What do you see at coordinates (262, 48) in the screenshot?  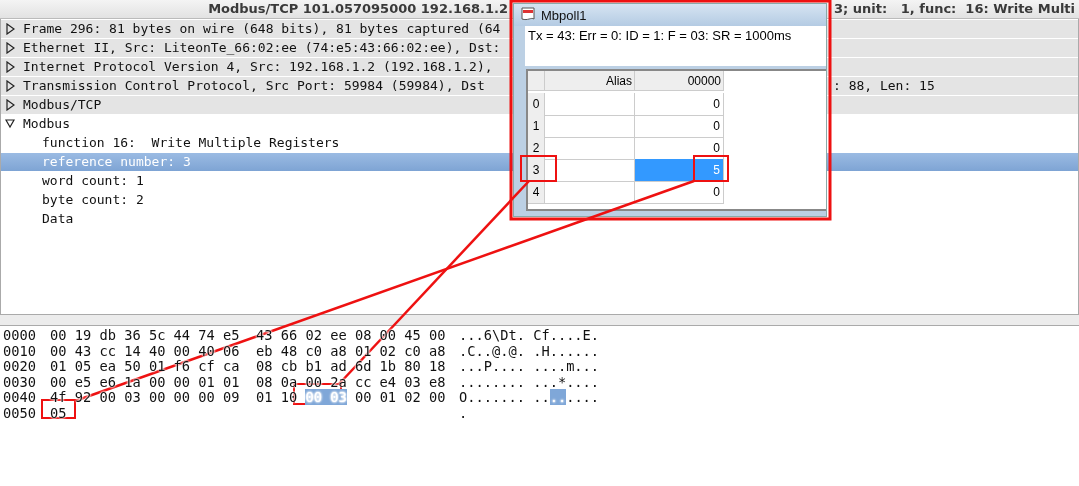 I see `tree-row-label: Ethernet II, Src: LiteonTe_66:02:ee (74:e5:43:66:02:ee), Dst:` at bounding box center [262, 48].